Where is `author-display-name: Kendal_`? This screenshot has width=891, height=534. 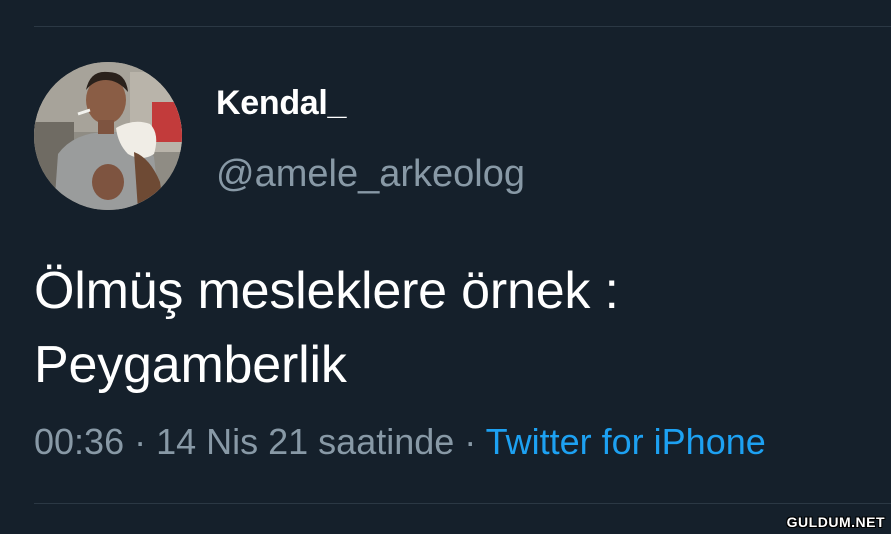
author-display-name: Kendal_ is located at coordinates (281, 103).